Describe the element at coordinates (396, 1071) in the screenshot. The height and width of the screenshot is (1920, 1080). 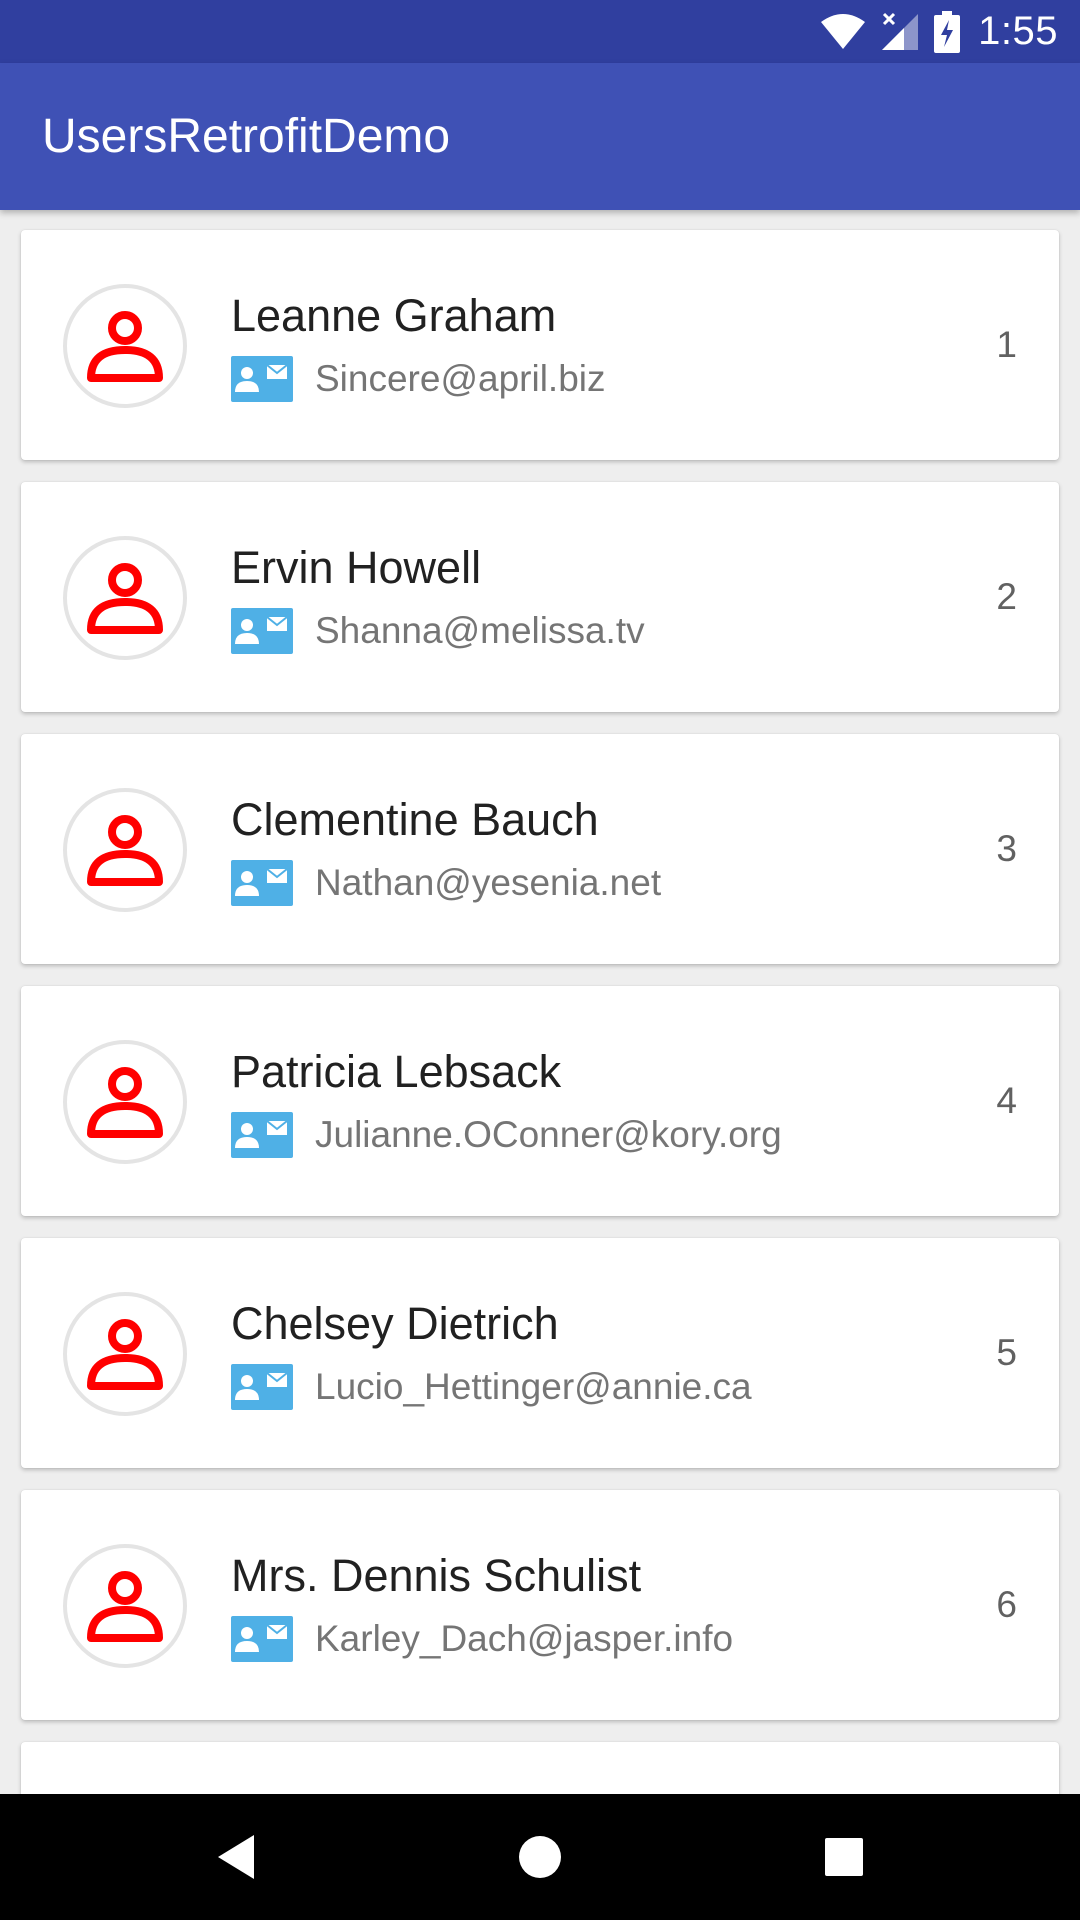
I see `user-name: Patricia Lebsack` at that location.